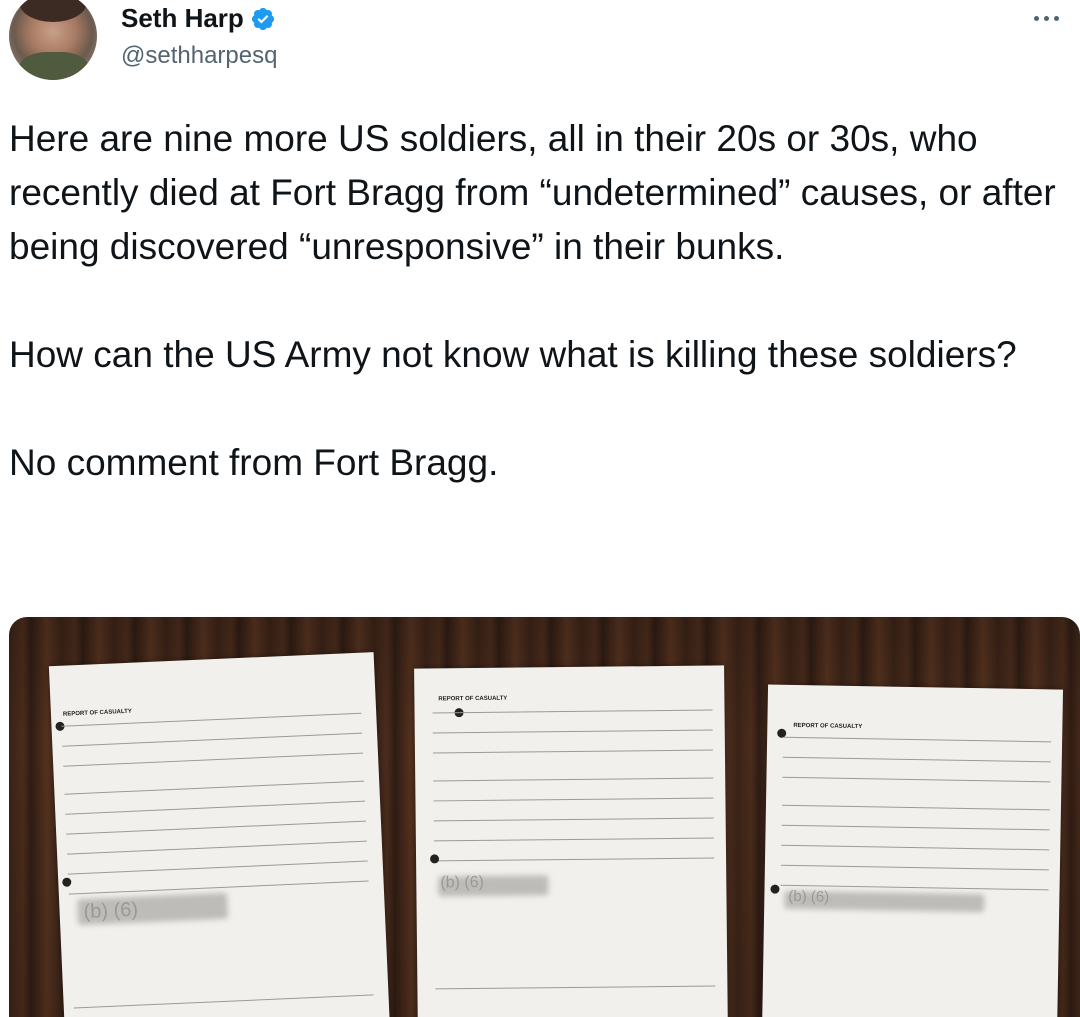  What do you see at coordinates (540, 50) in the screenshot?
I see `tweet-header: Seth Harp @sethharpesq` at bounding box center [540, 50].